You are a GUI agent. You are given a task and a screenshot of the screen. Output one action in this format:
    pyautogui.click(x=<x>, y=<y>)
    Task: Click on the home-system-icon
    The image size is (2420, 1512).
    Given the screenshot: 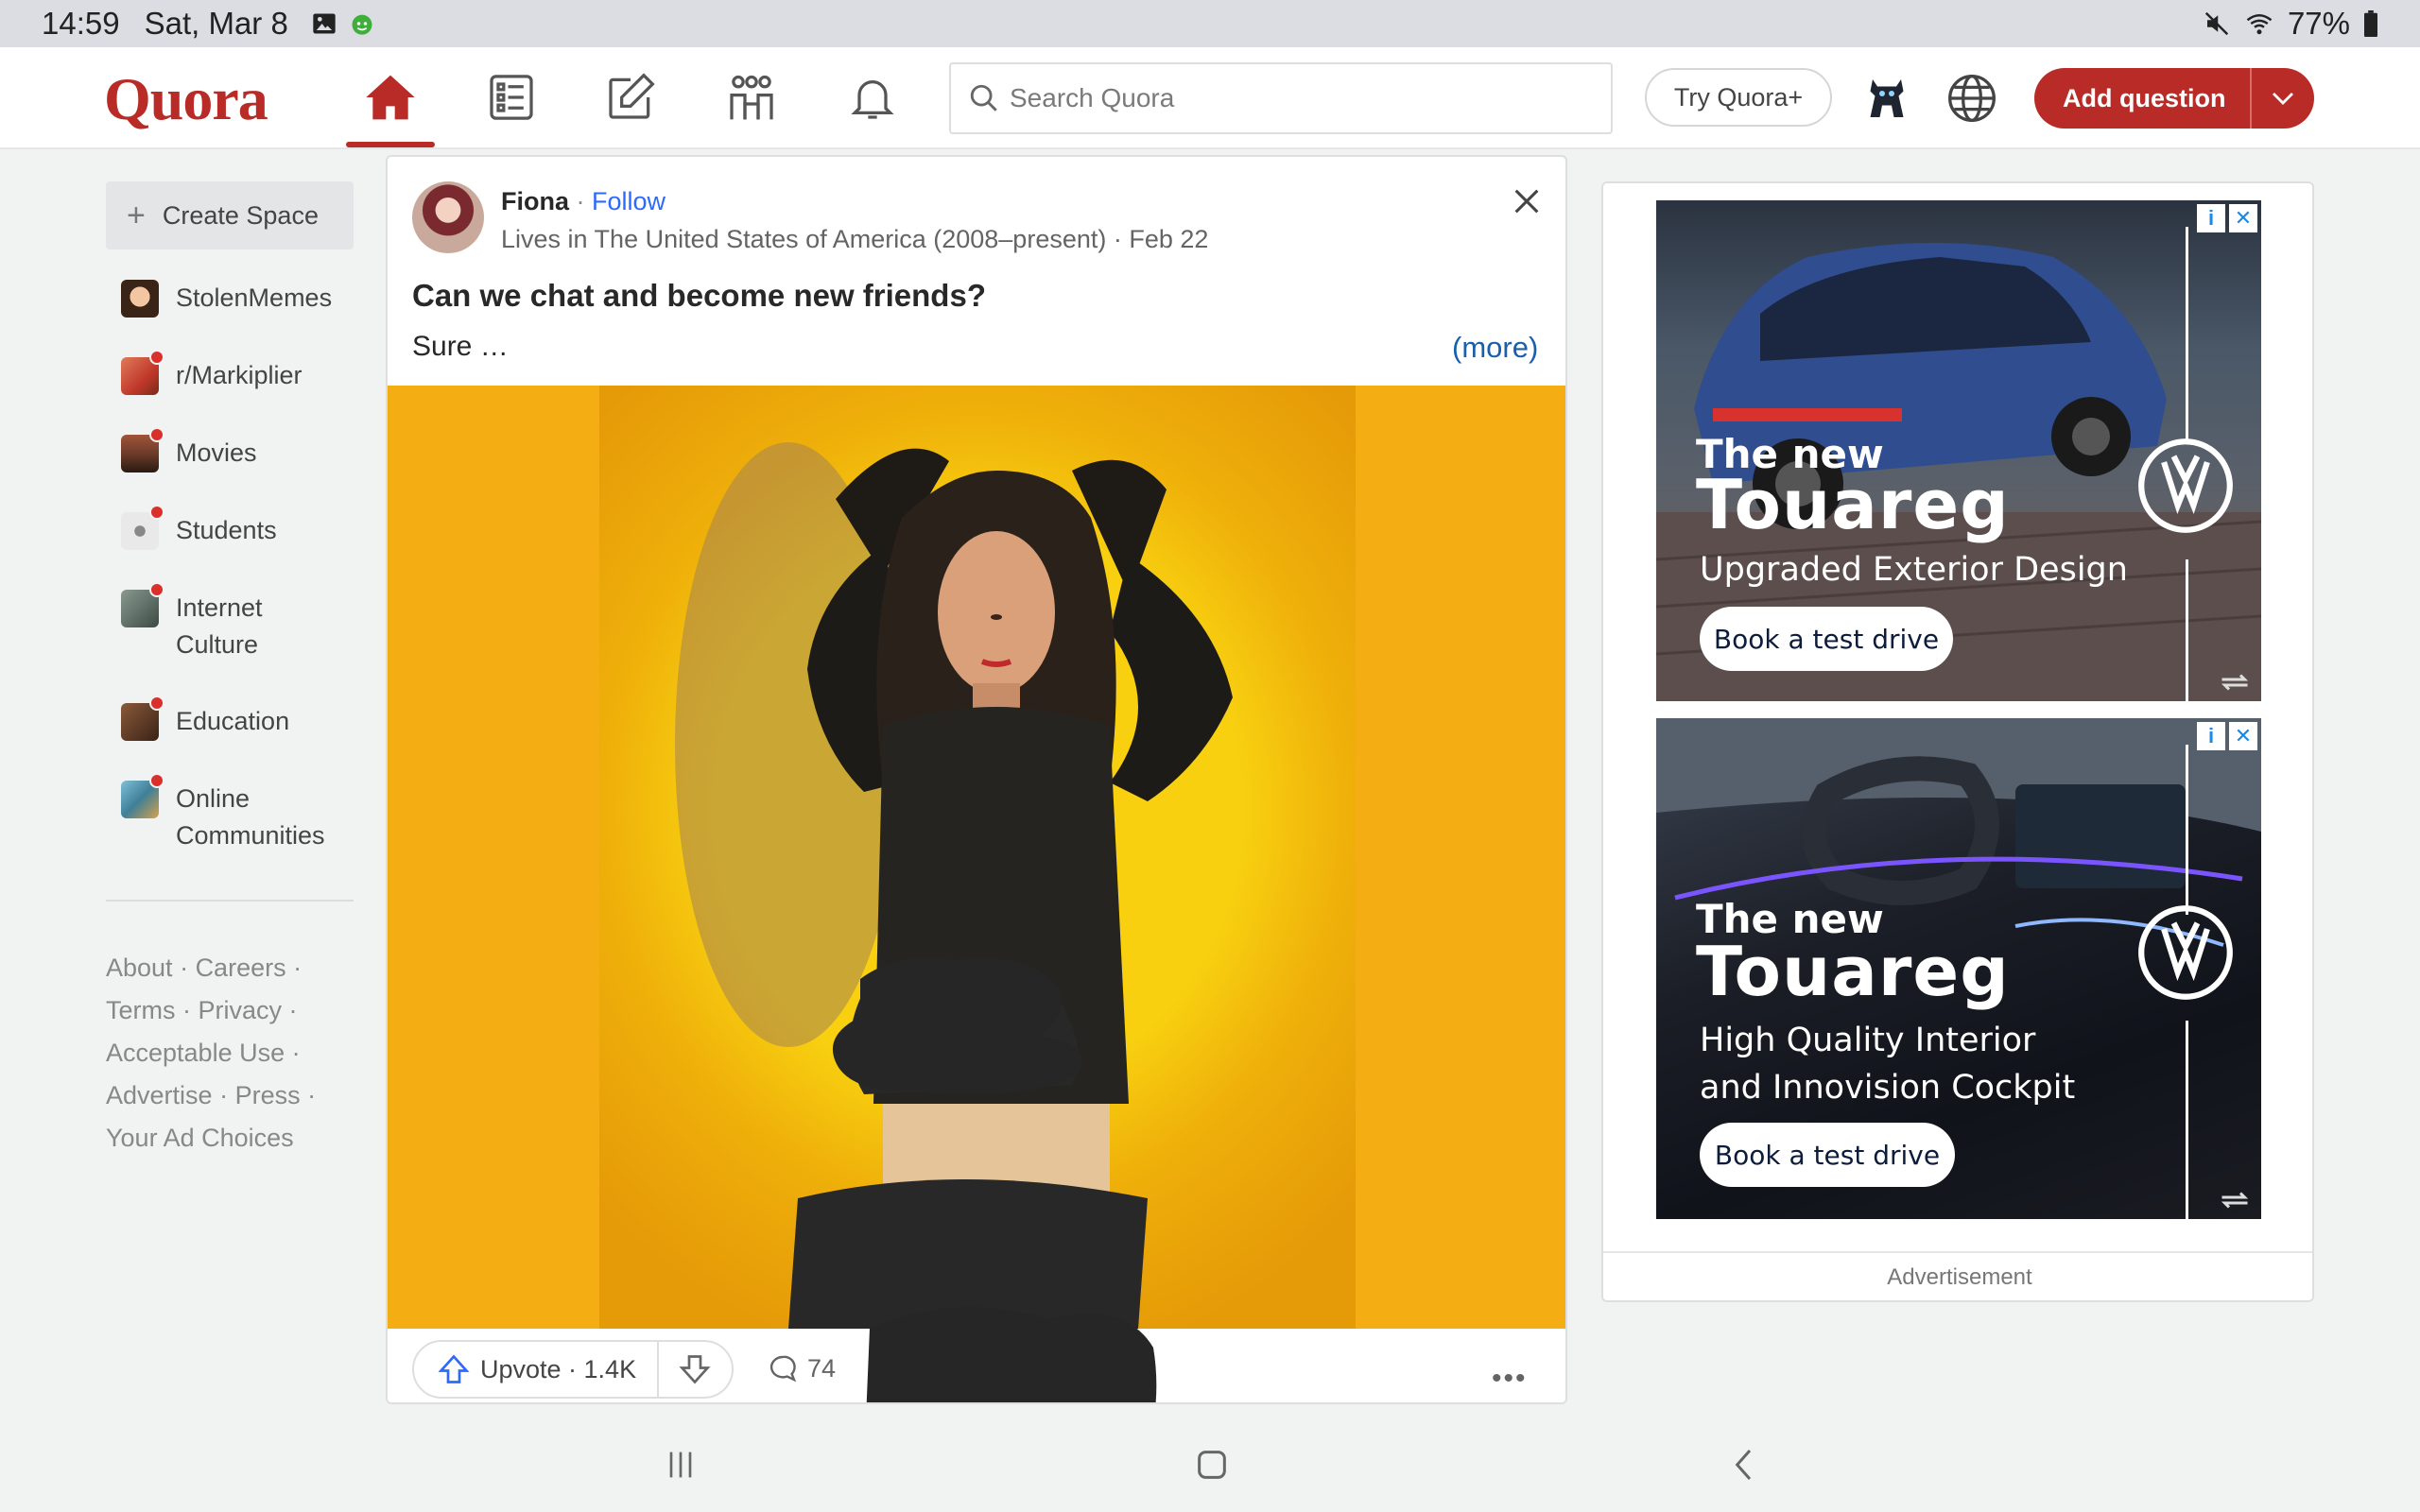 What is the action you would take?
    pyautogui.click(x=1212, y=1465)
    